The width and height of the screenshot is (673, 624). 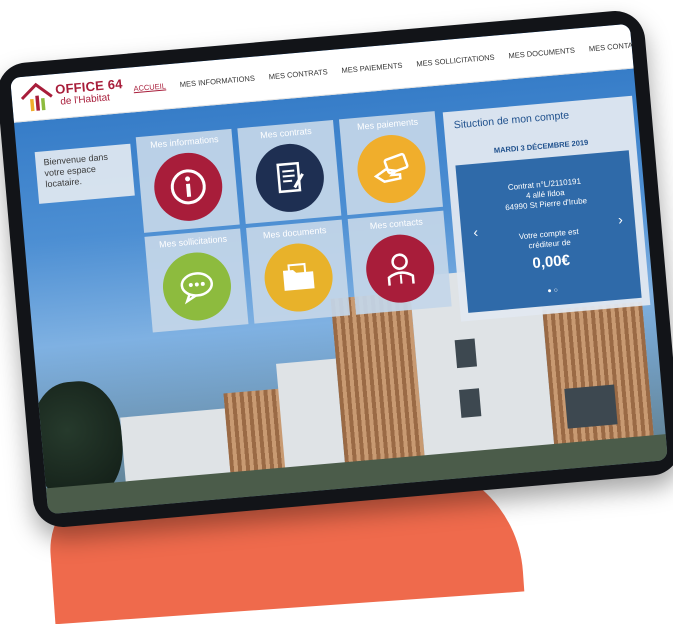 I want to click on house-logo-icon, so click(x=36, y=97).